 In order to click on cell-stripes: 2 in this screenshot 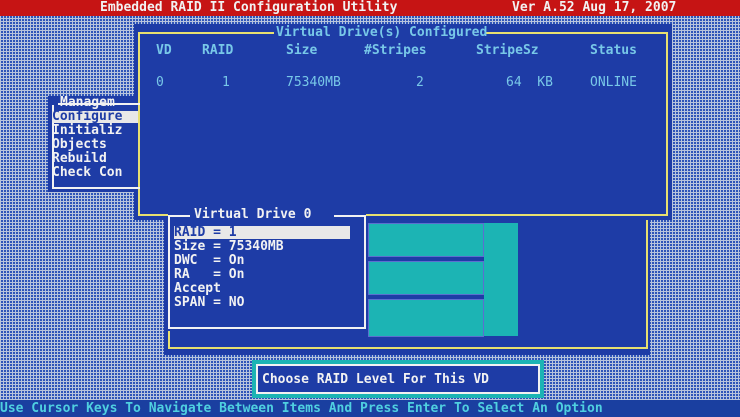, I will do `click(420, 82)`.